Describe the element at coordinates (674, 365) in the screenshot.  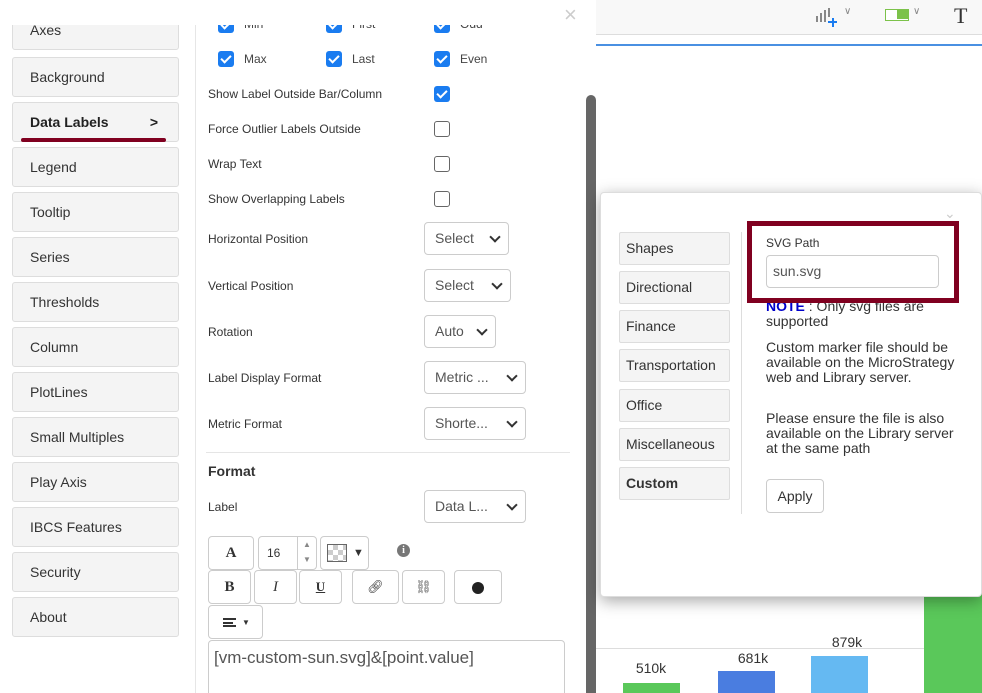
I see `tab-transportation: Transportation` at that location.